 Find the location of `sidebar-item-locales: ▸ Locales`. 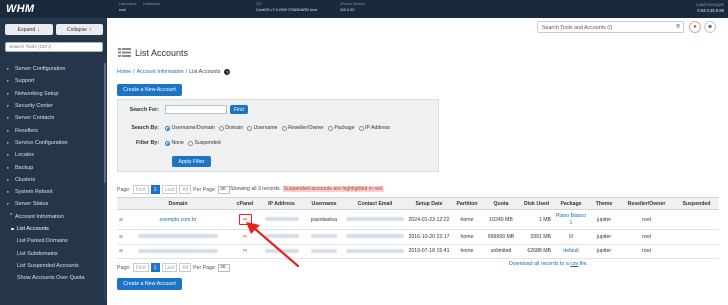

sidebar-item-locales: ▸ Locales is located at coordinates (53, 155).